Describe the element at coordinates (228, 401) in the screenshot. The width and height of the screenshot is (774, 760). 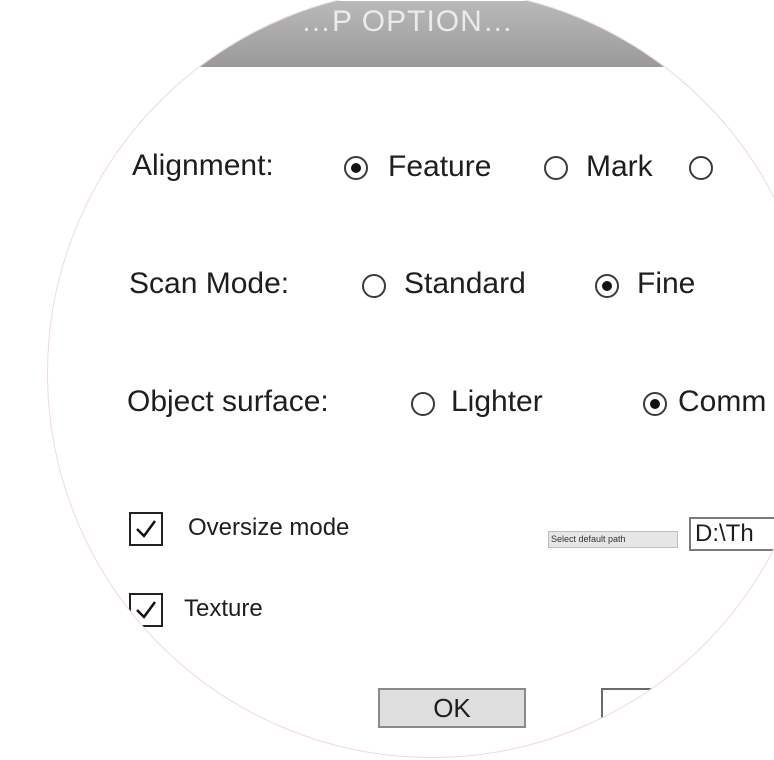
I see `object-surface-label: Object surface:` at that location.